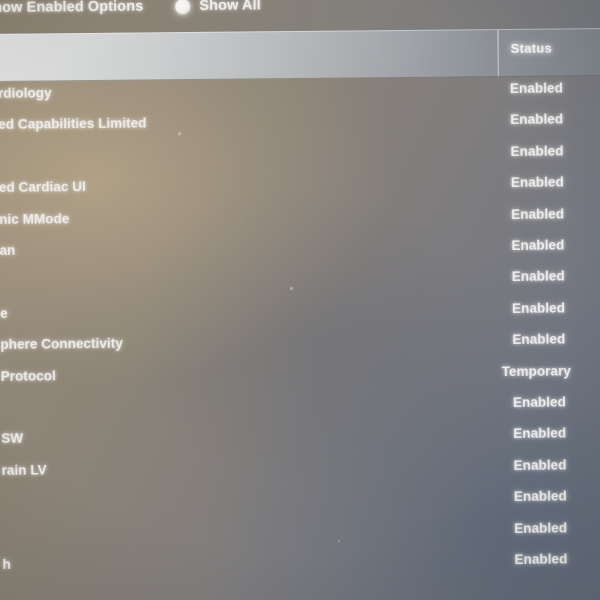  Describe the element at coordinates (24, 470) in the screenshot. I see `option-name-cell: rain LV` at that location.